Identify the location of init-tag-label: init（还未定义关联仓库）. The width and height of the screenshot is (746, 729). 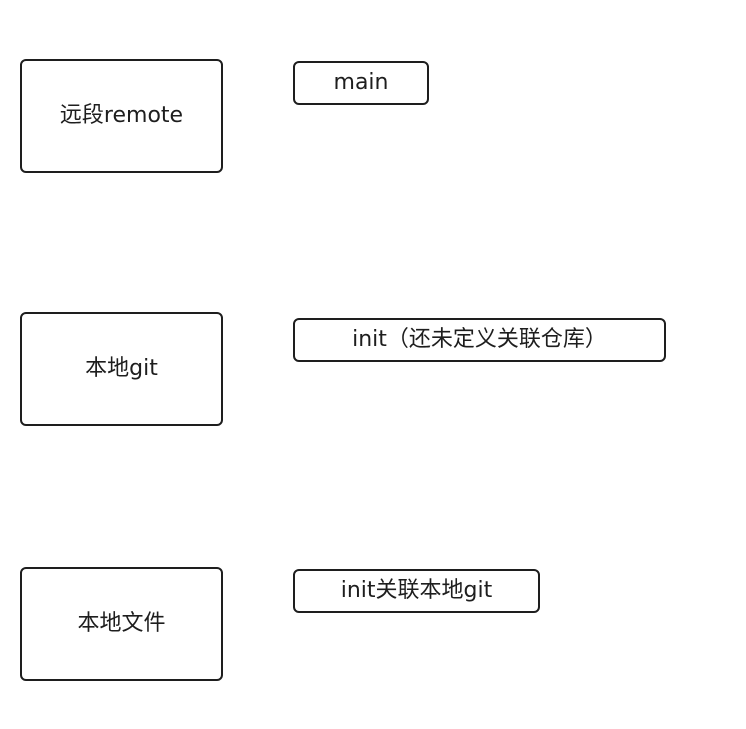
(479, 339).